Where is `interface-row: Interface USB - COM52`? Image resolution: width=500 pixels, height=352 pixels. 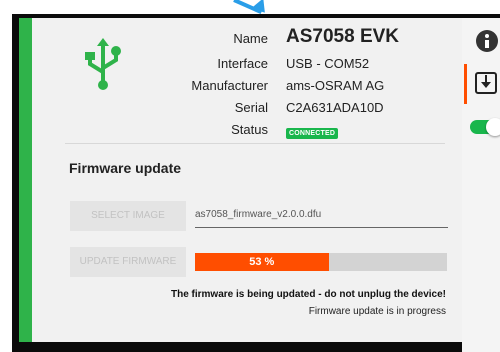 interface-row: Interface USB - COM52 is located at coordinates (250, 65).